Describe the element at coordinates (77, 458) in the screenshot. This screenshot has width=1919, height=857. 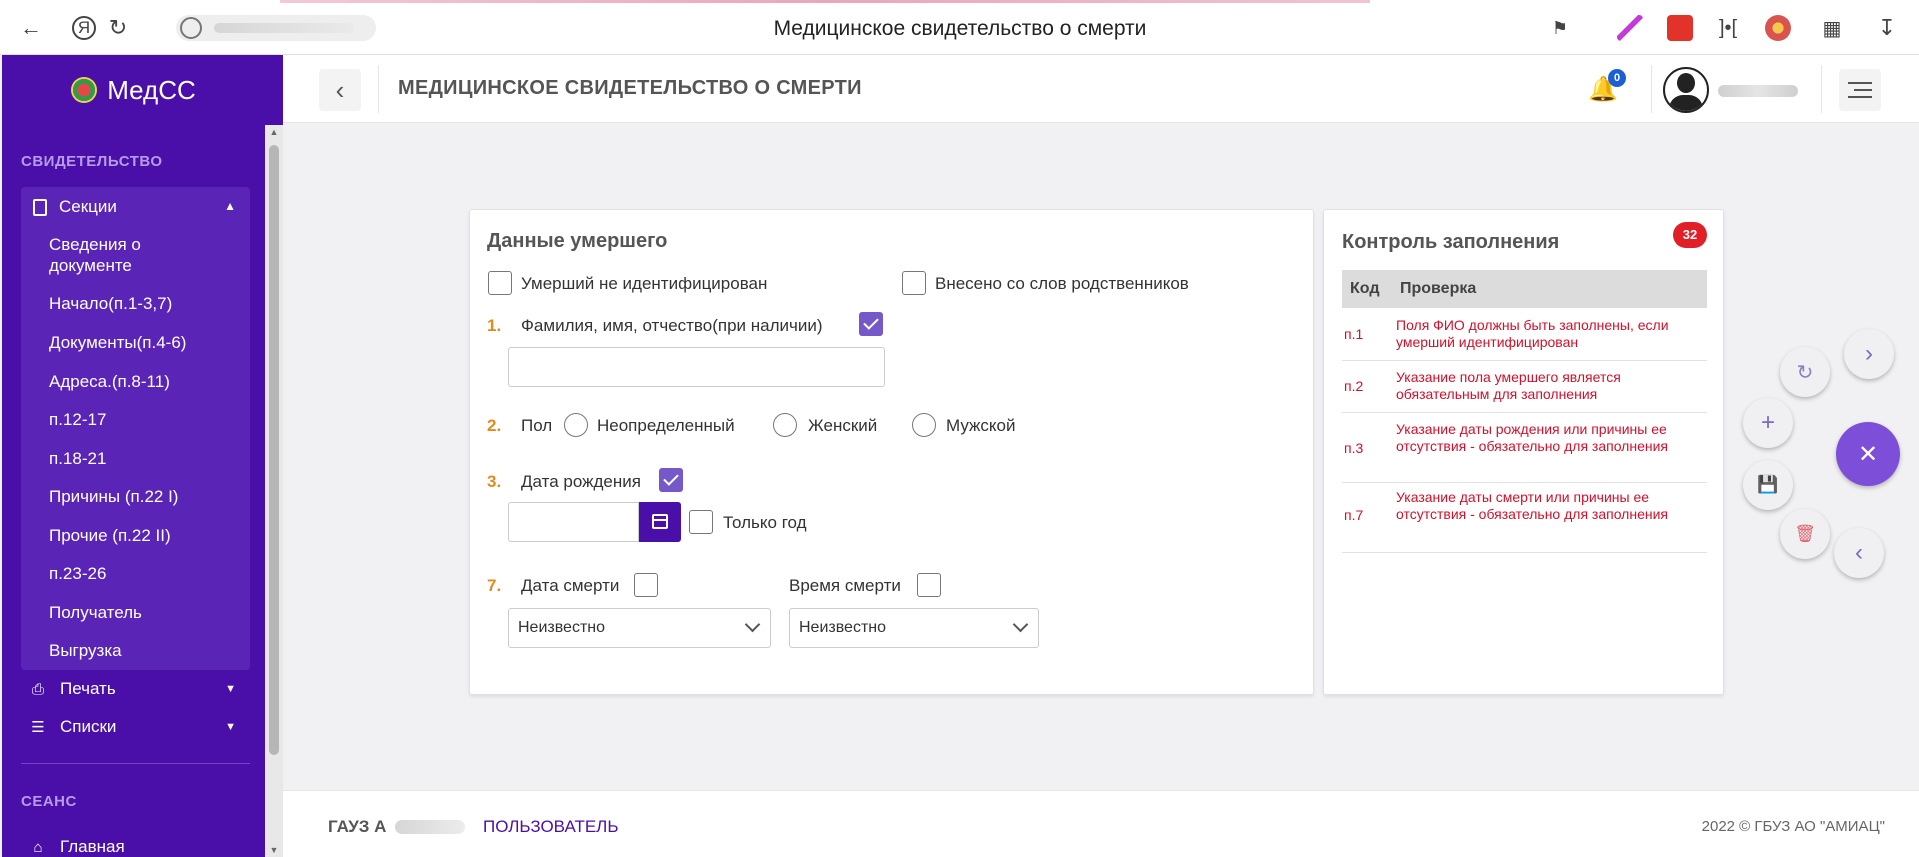
I see `sidebar-subitem-p18-21: п.18-21` at that location.